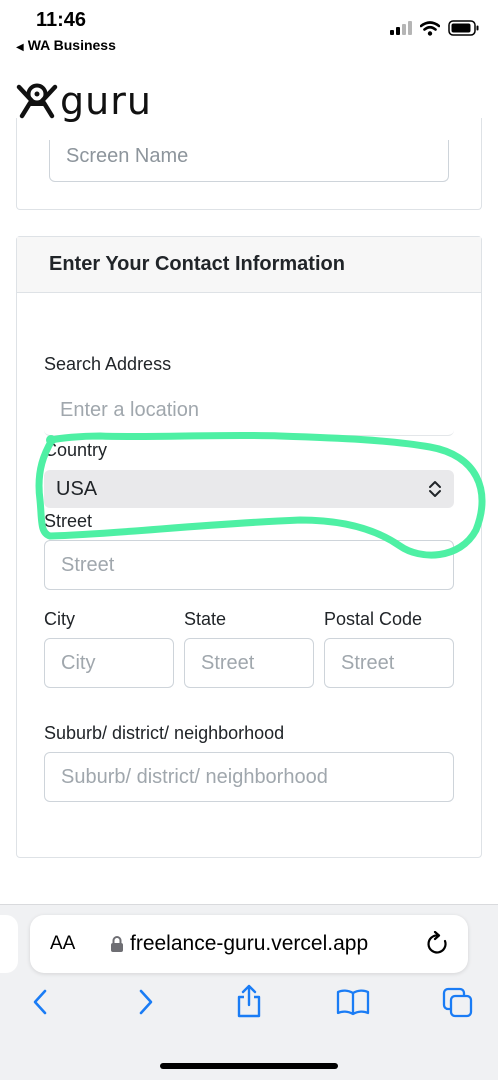  What do you see at coordinates (249, 411) in the screenshot?
I see `search-address-input: Enter a location` at bounding box center [249, 411].